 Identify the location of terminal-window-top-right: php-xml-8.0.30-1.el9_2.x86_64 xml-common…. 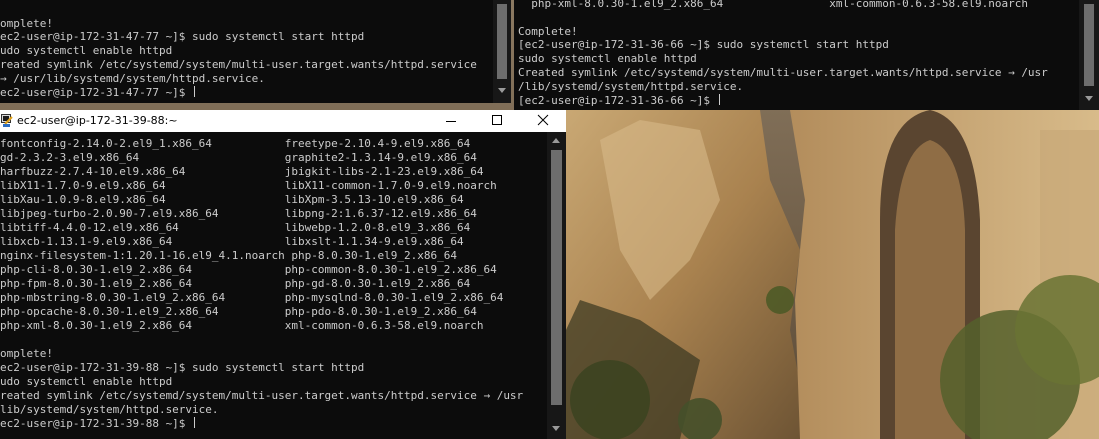
(806, 55).